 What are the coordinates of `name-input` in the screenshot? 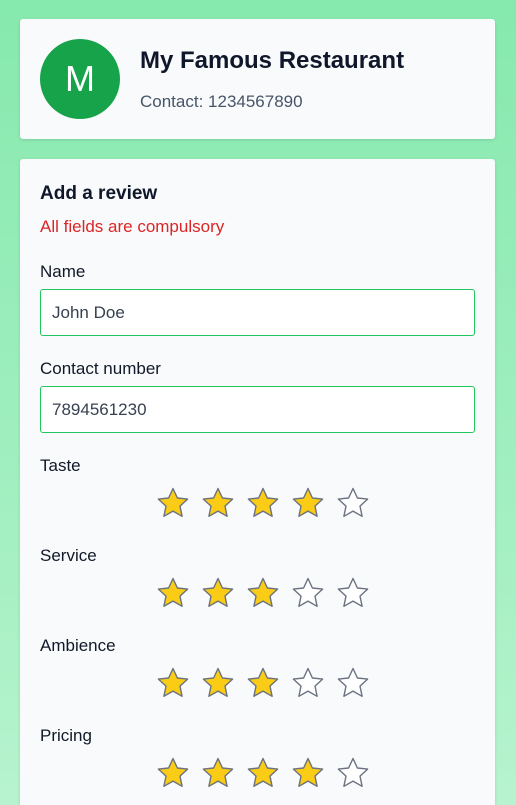 It's located at (257, 312).